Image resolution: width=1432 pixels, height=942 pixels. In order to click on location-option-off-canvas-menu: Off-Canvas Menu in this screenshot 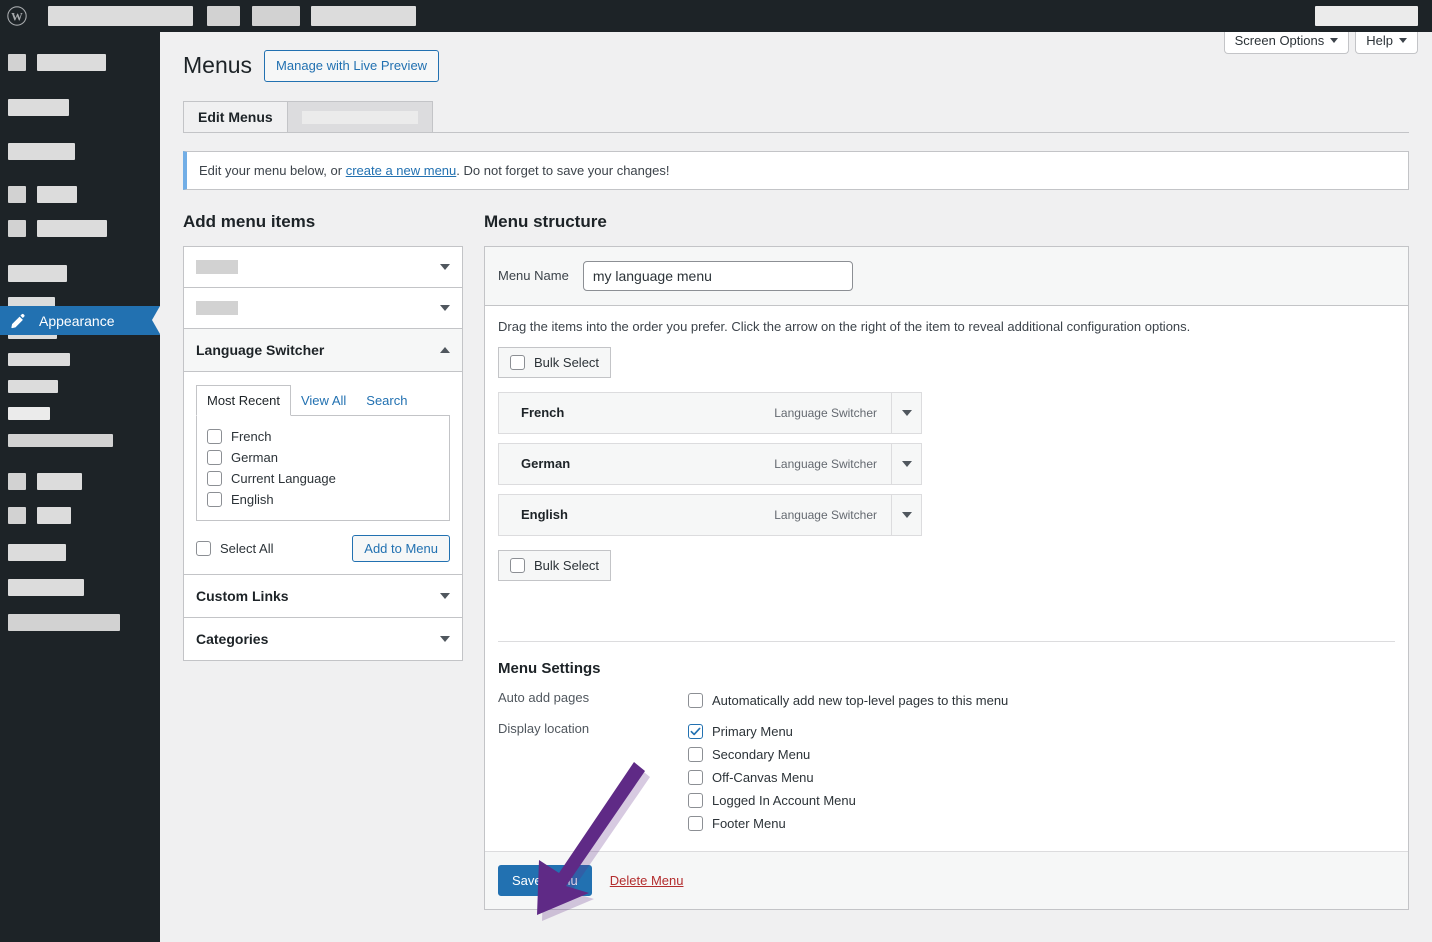, I will do `click(772, 777)`.